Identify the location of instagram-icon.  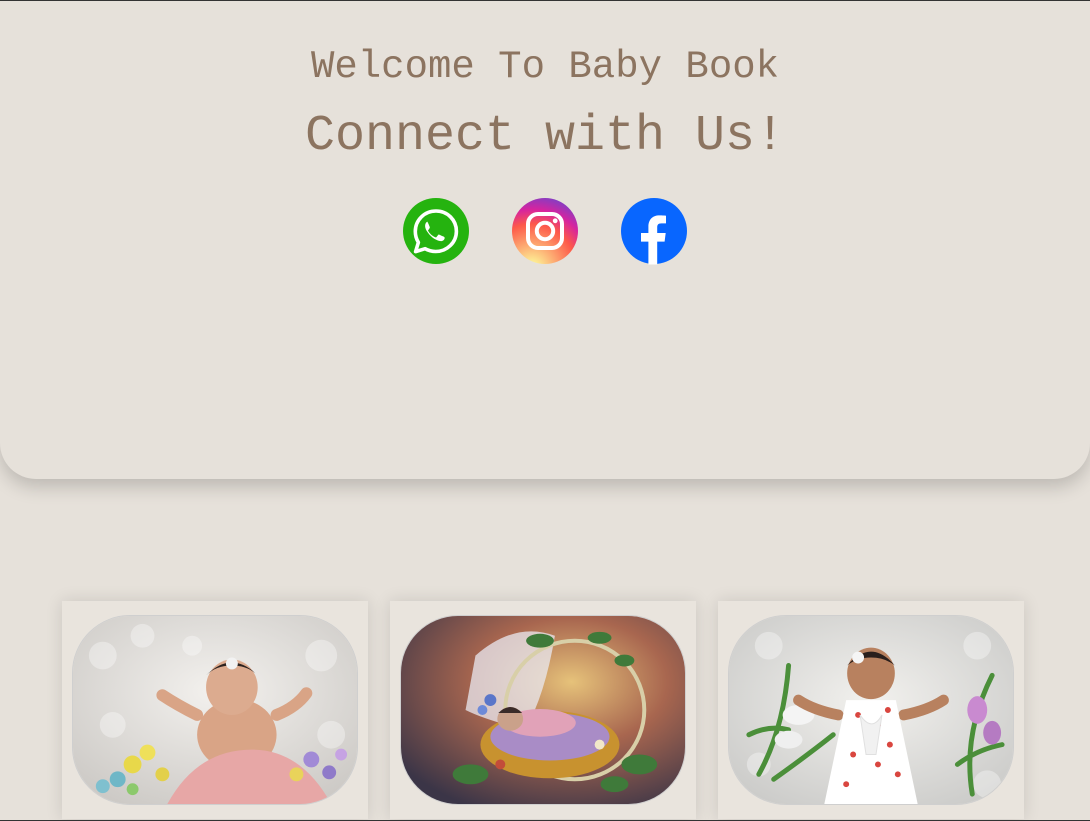
(545, 231).